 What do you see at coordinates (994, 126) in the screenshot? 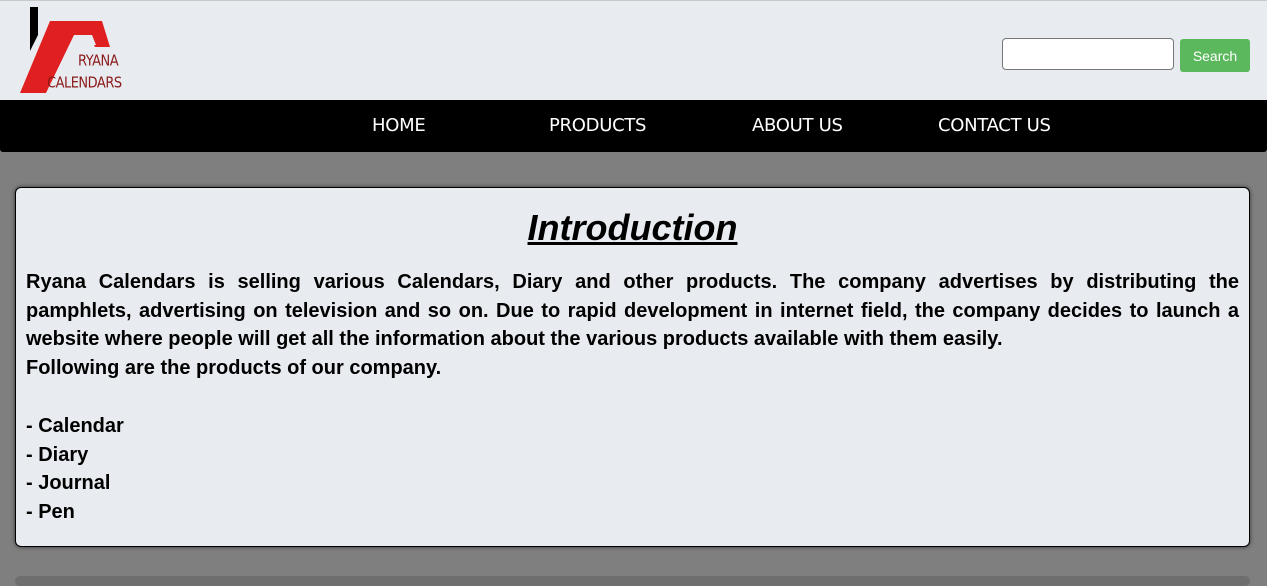
I see `nav-contact-us: CONTACT US` at bounding box center [994, 126].